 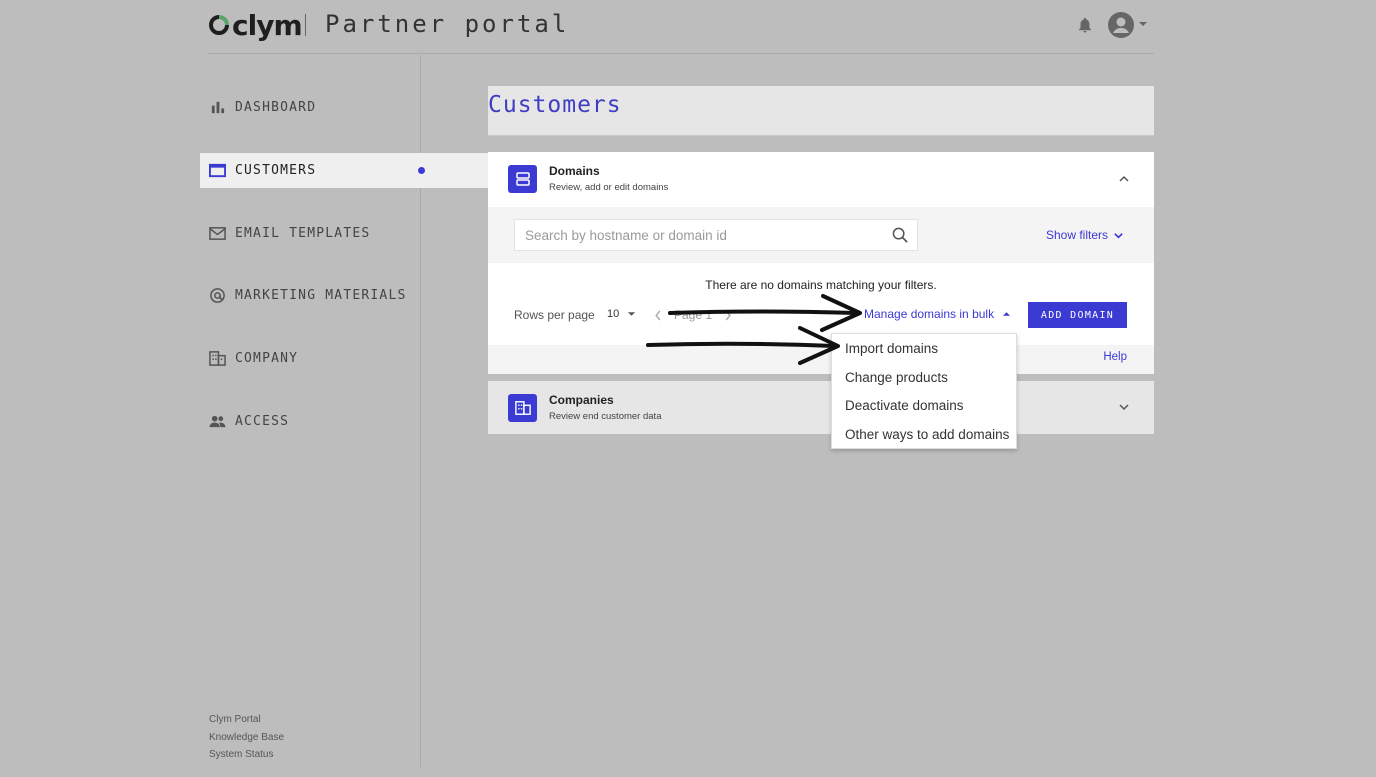 I want to click on footer-link-knowledge-base: Knowledge Base, so click(x=246, y=738).